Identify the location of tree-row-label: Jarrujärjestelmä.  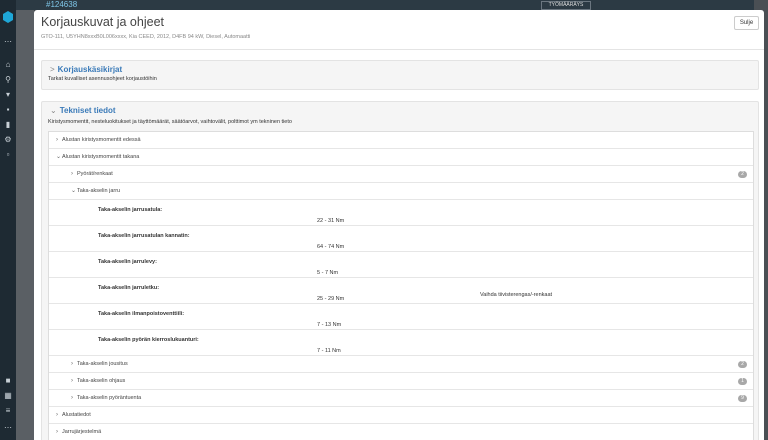
(82, 432).